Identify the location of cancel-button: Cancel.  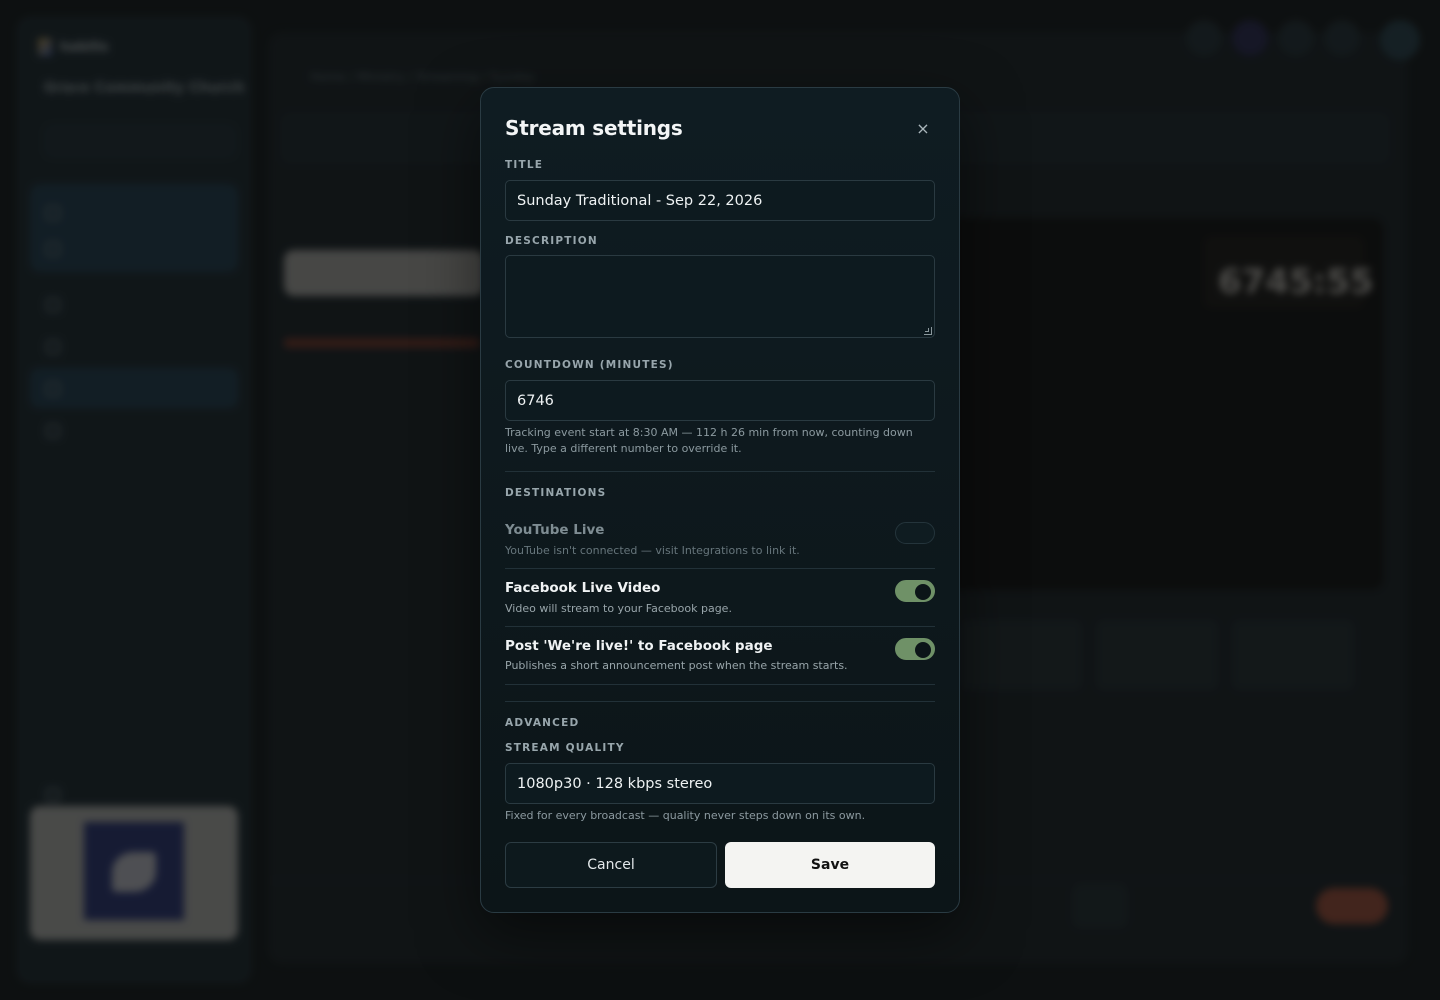
(611, 865).